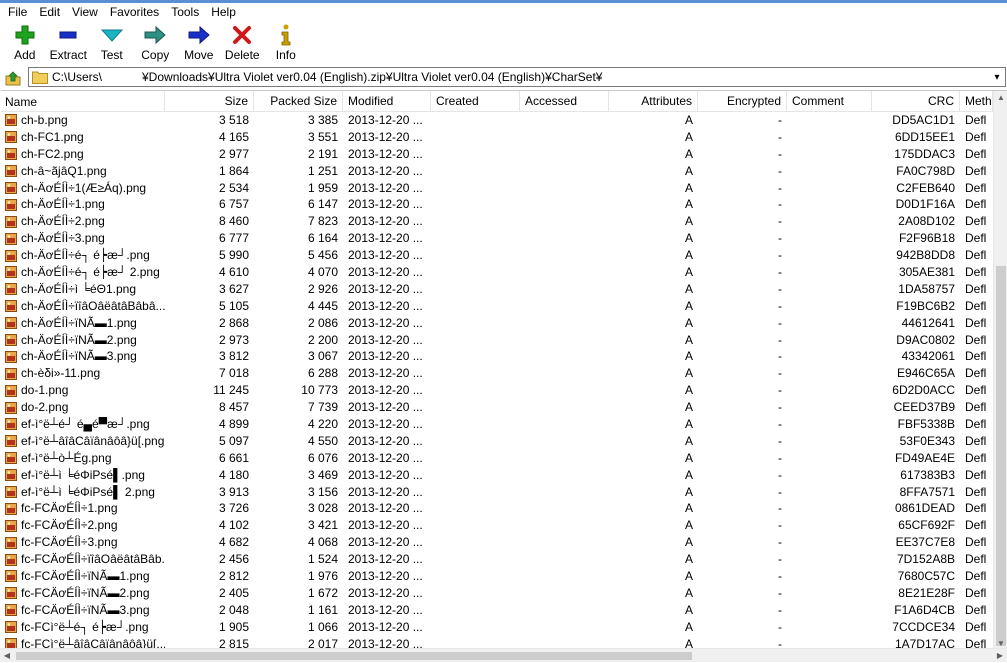 The image size is (1007, 663). I want to click on file-packed-size: 1 161, so click(322, 609).